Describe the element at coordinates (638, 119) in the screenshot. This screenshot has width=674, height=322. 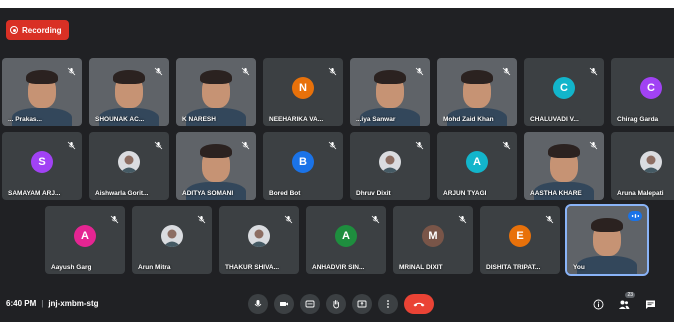
I see `participant-name: Chirag Garda` at that location.